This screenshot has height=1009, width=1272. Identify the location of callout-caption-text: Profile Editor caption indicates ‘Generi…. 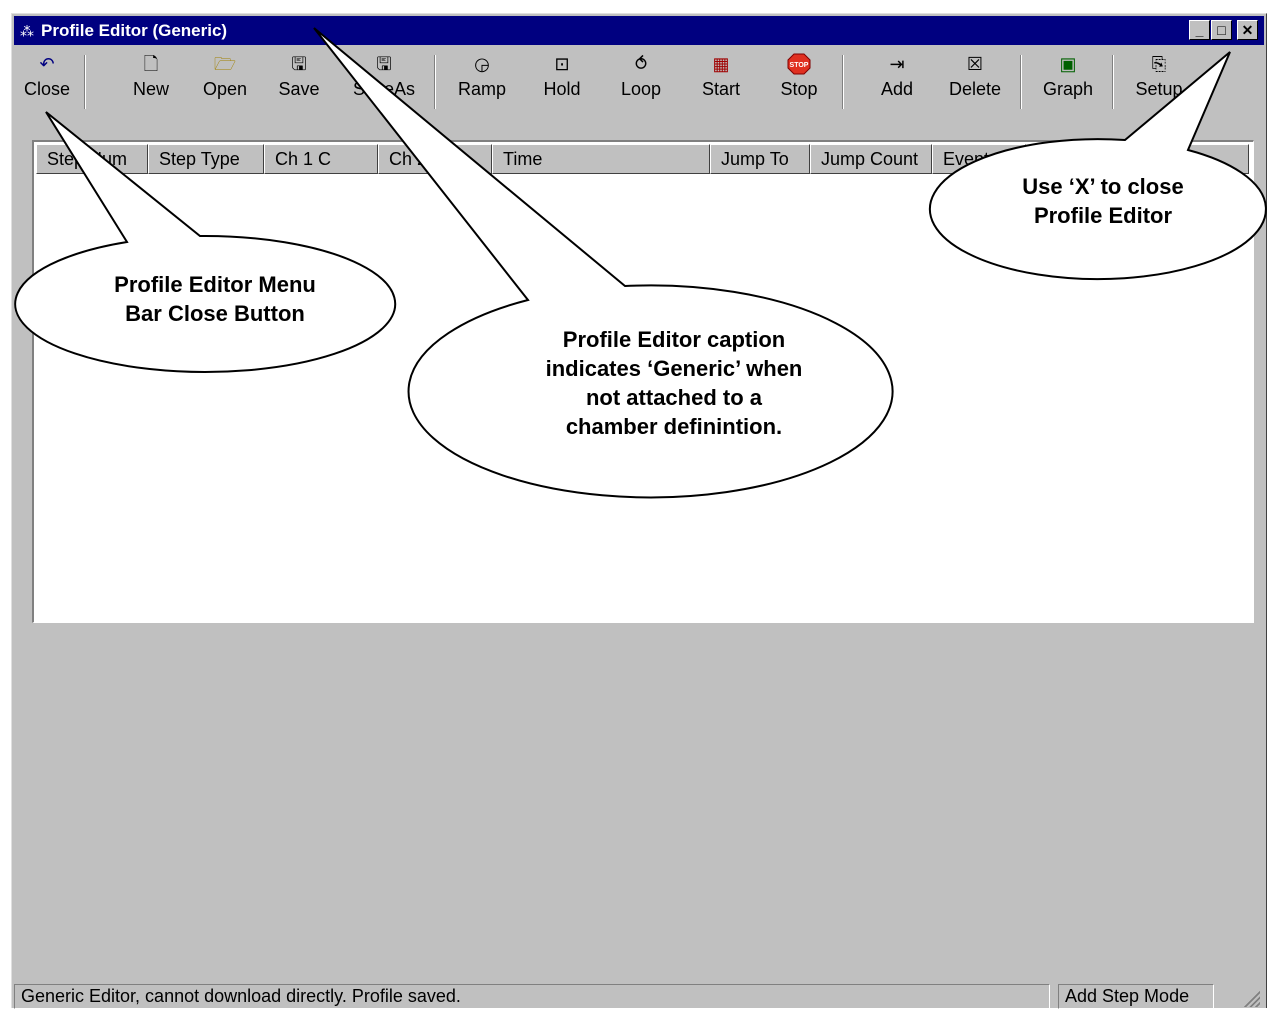
(674, 383).